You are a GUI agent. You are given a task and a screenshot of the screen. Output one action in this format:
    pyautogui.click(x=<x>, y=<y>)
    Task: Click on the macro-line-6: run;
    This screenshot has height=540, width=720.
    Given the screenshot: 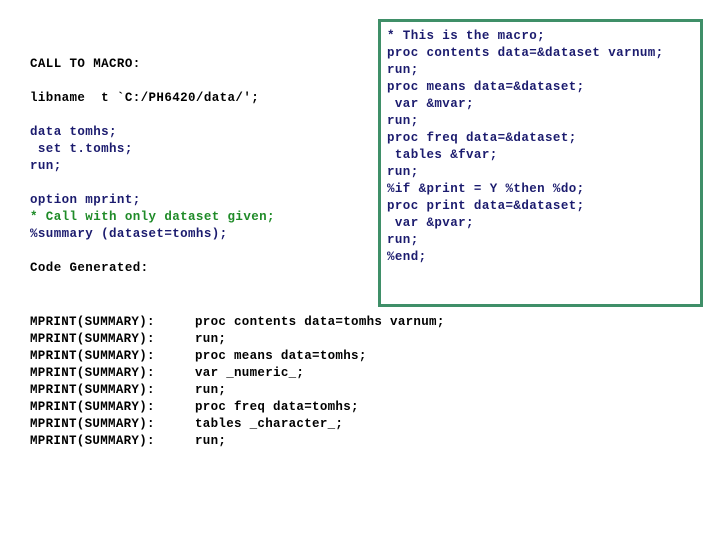 What is the action you would take?
    pyautogui.click(x=403, y=121)
    